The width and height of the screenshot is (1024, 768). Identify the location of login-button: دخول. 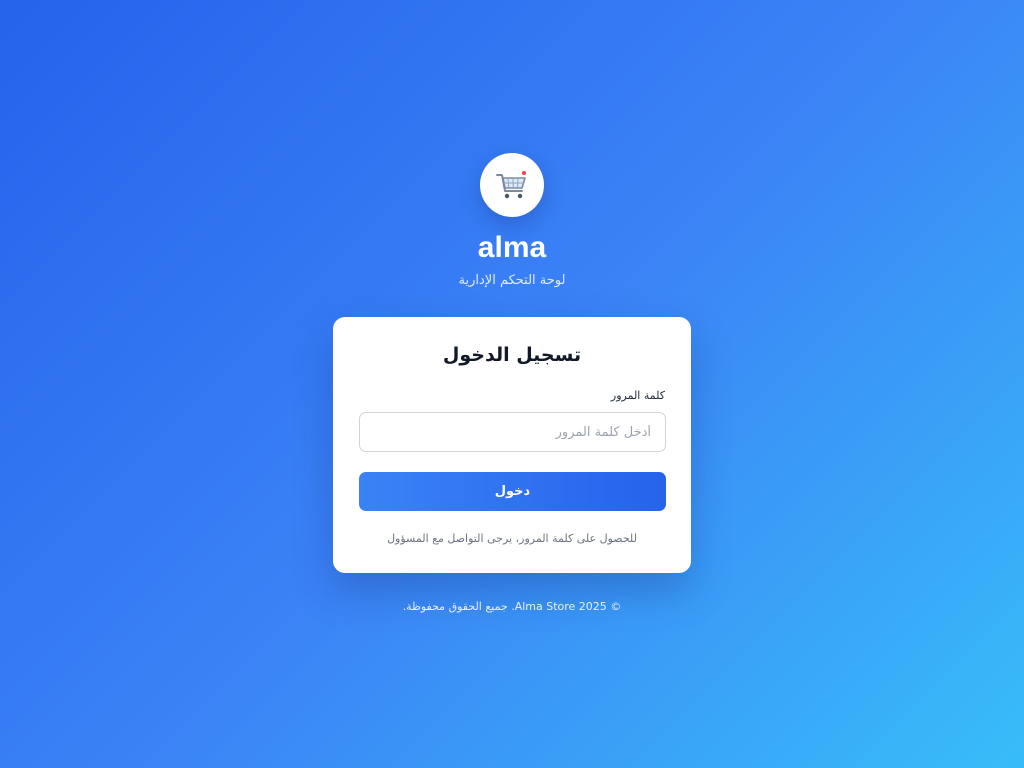
(512, 491).